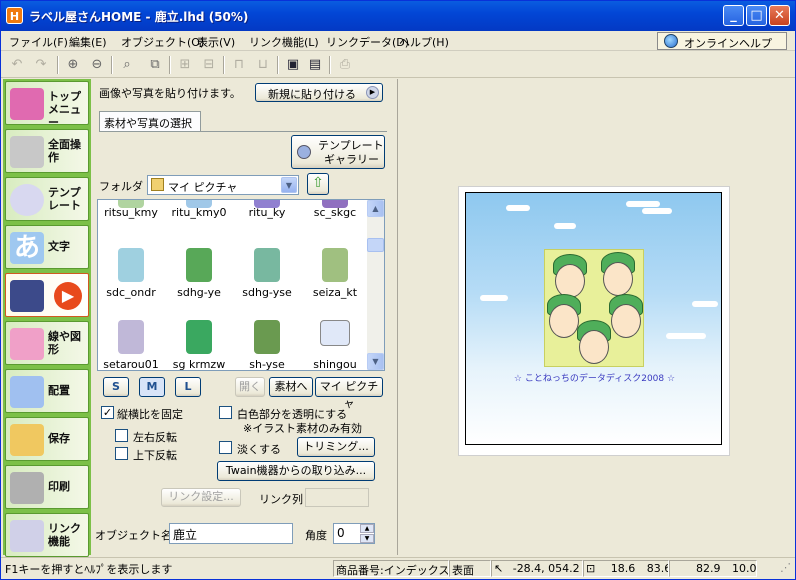 The width and height of the screenshot is (796, 580). I want to click on label-frame: ☆ ことねっちのデータディスク2008 ☆, so click(593, 318).